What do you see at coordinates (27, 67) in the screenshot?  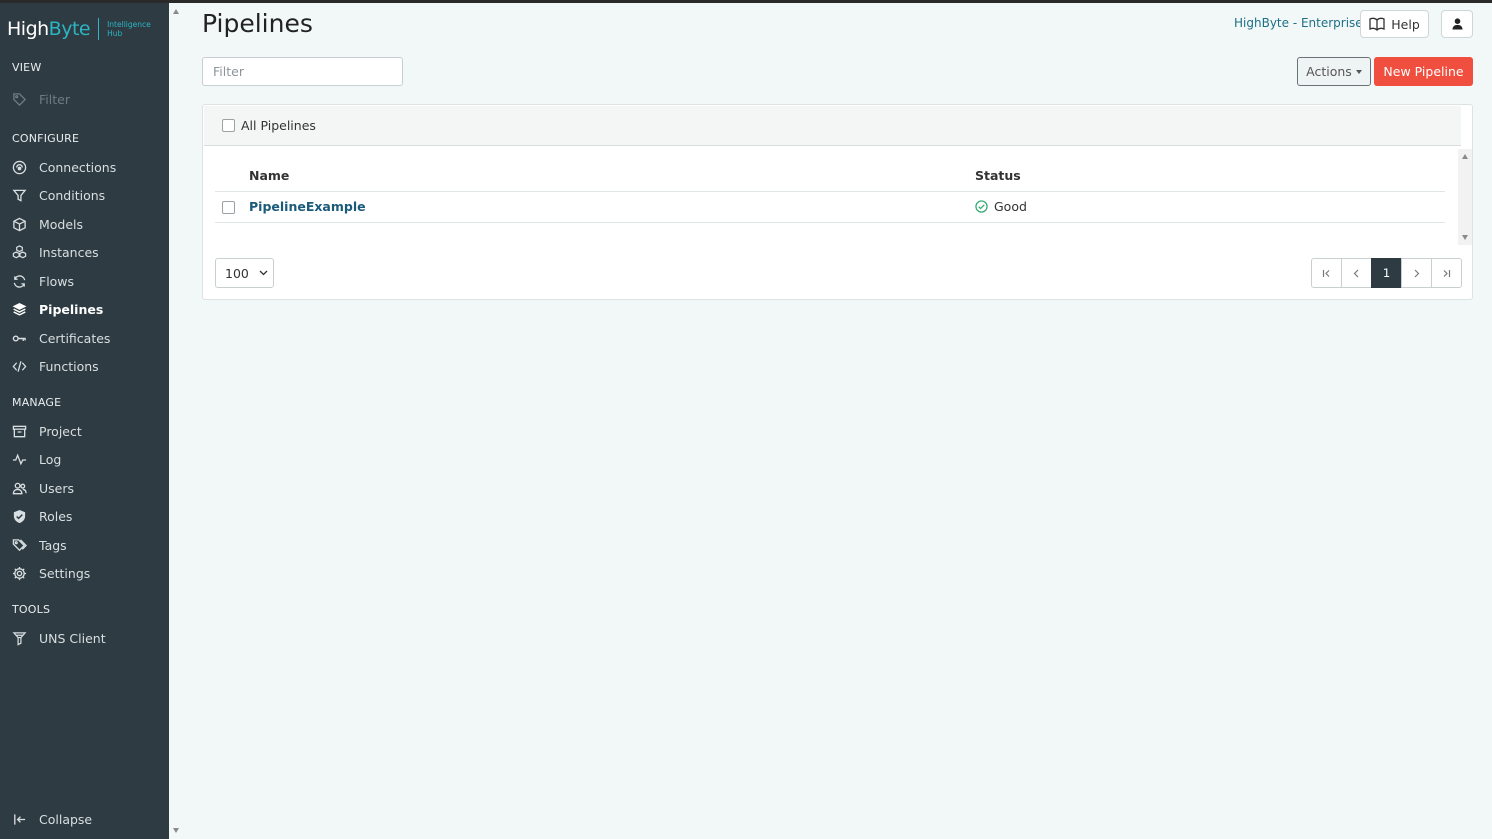 I see `section-view: VIEW` at bounding box center [27, 67].